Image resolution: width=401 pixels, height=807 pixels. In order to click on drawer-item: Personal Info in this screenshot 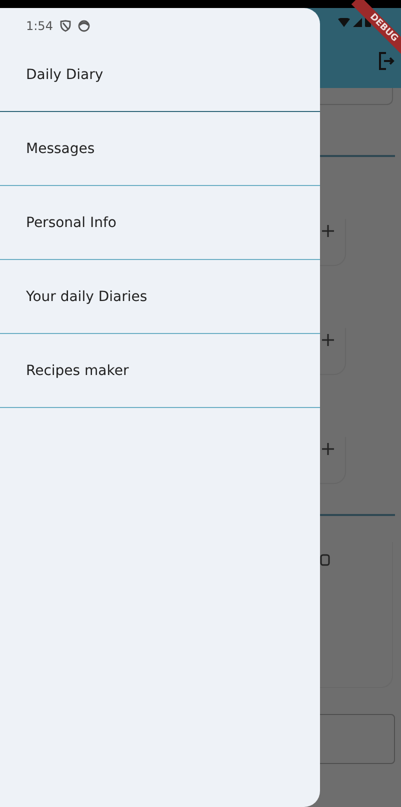, I will do `click(160, 223)`.